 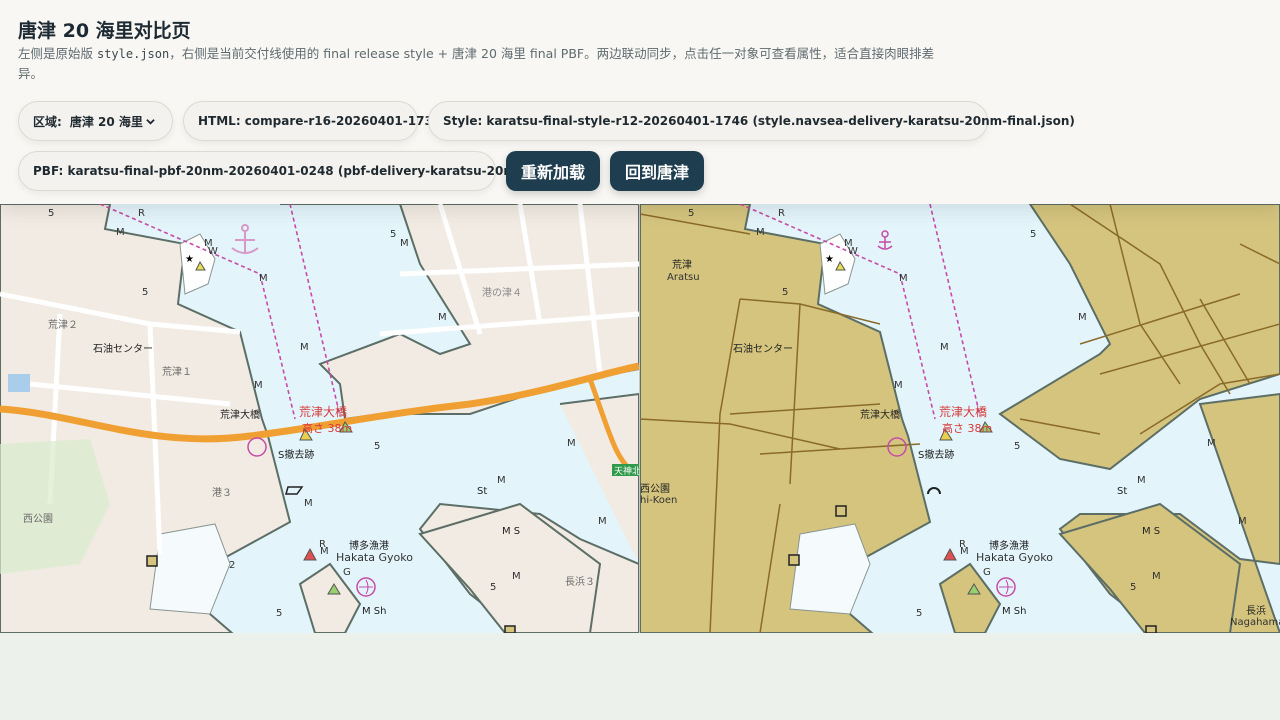 I want to click on reload-button: 重新加载, so click(x=553, y=171).